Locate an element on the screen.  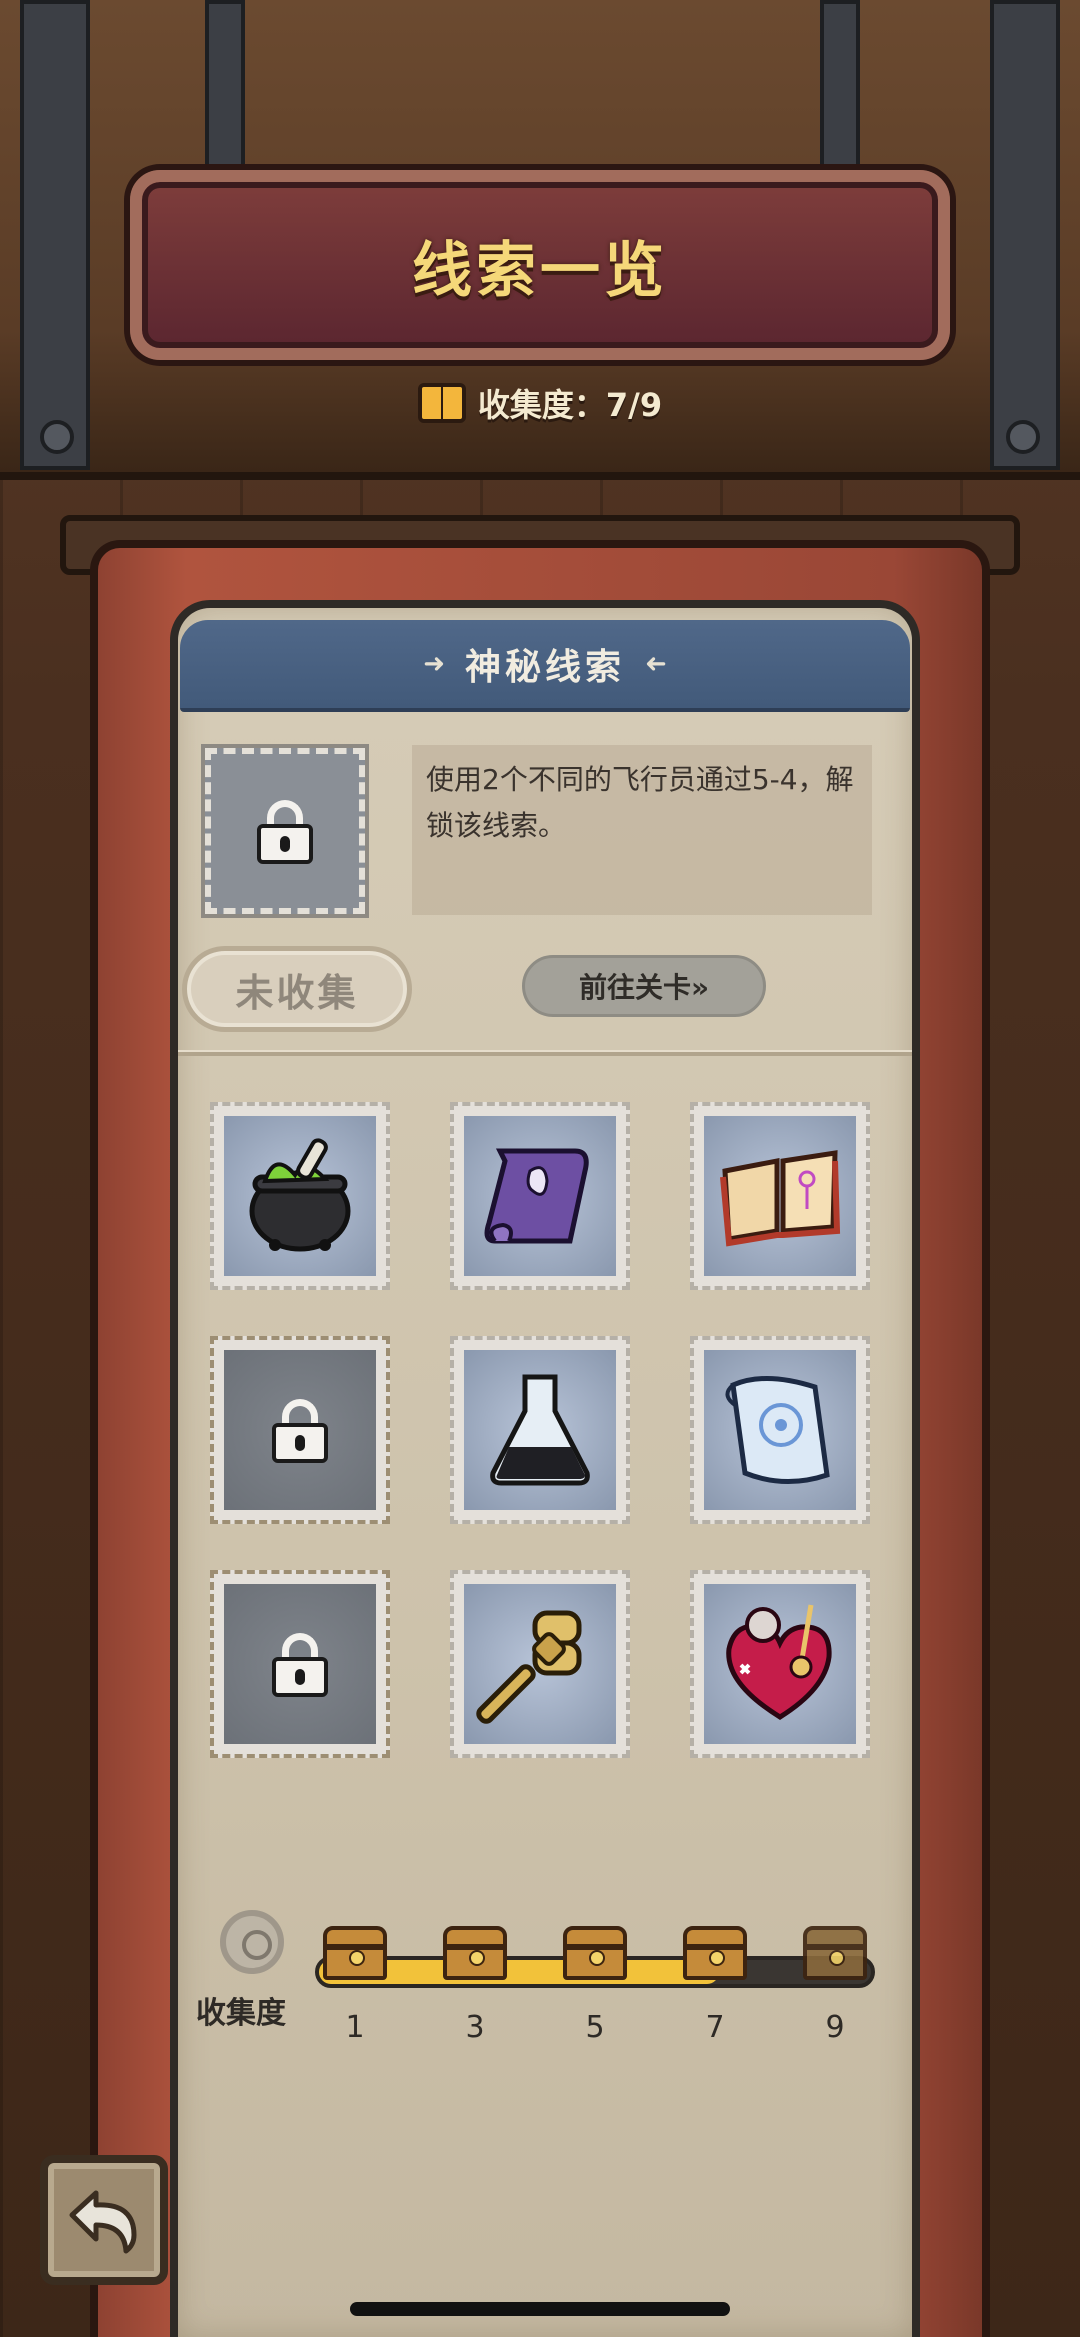
milestone-label: 9 is located at coordinates (835, 2027).